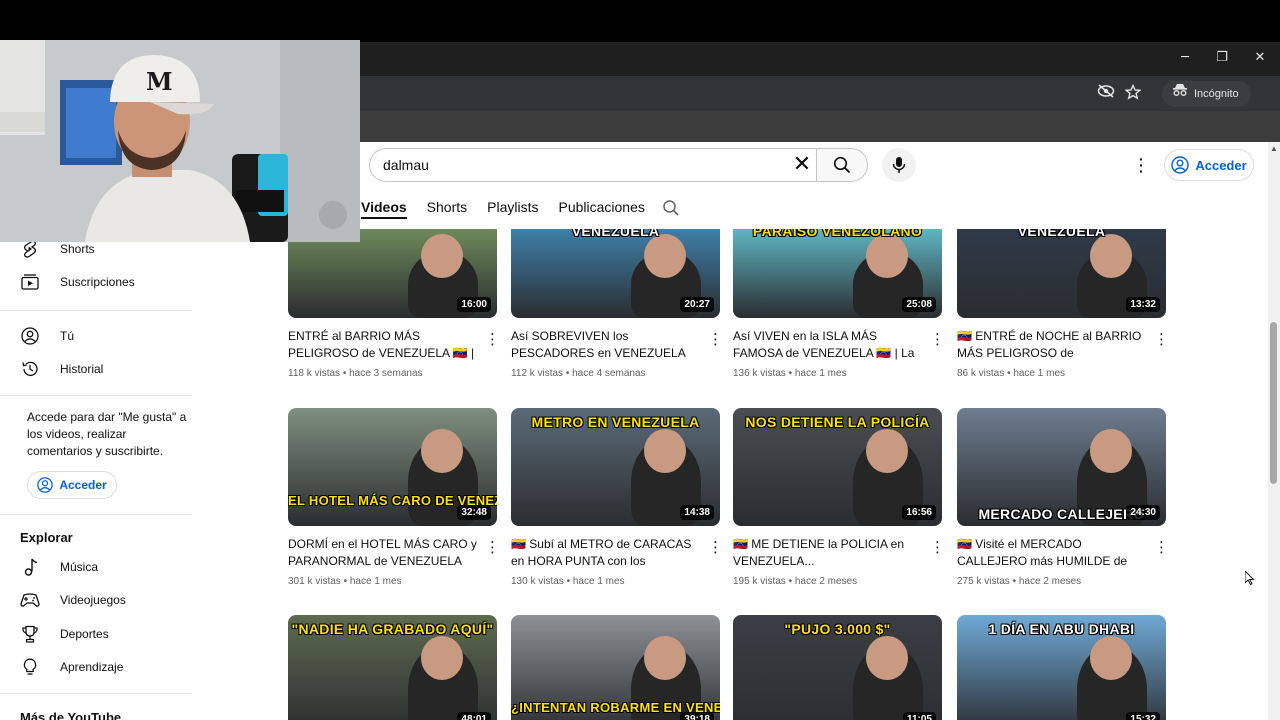  Describe the element at coordinates (79, 567) in the screenshot. I see `sidebar-item-label: Música` at that location.